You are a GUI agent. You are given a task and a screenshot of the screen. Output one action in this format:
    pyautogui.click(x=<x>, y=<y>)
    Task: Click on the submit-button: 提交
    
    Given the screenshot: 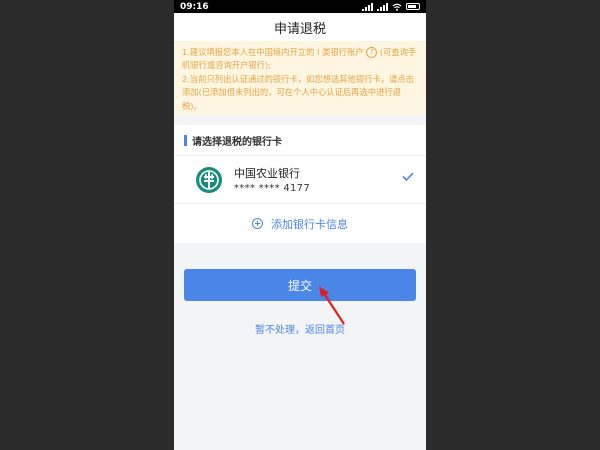 What is the action you would take?
    pyautogui.click(x=300, y=285)
    